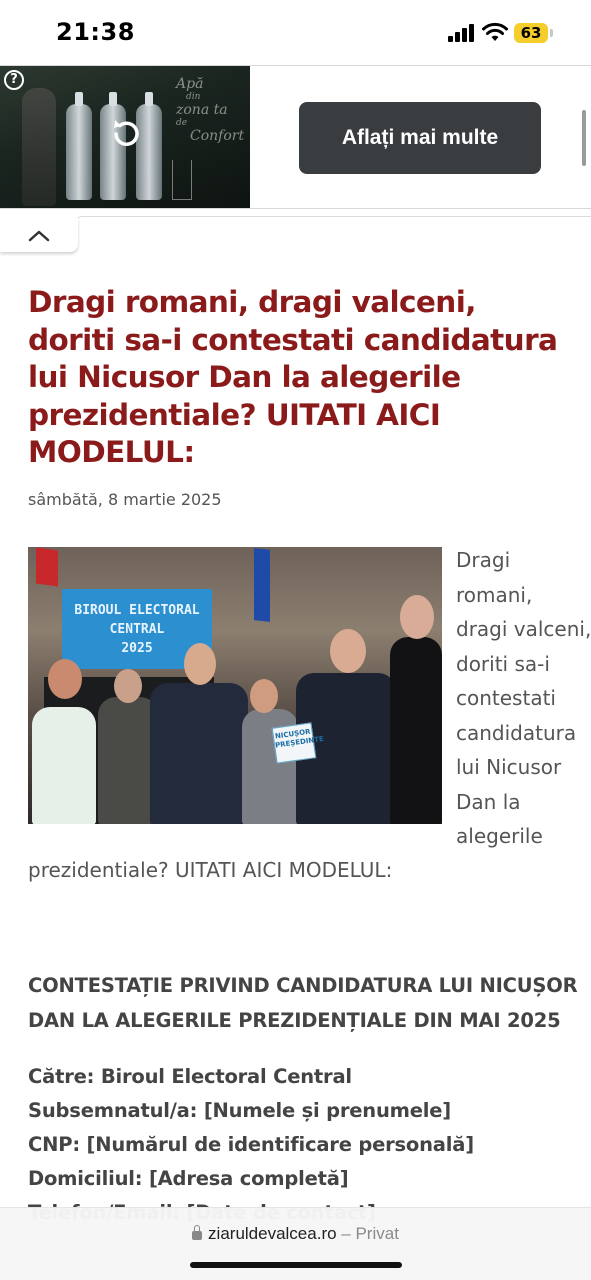 Image resolution: width=591 pixels, height=1280 pixels. Describe the element at coordinates (494, 595) in the screenshot. I see `lead-line: romani,` at that location.